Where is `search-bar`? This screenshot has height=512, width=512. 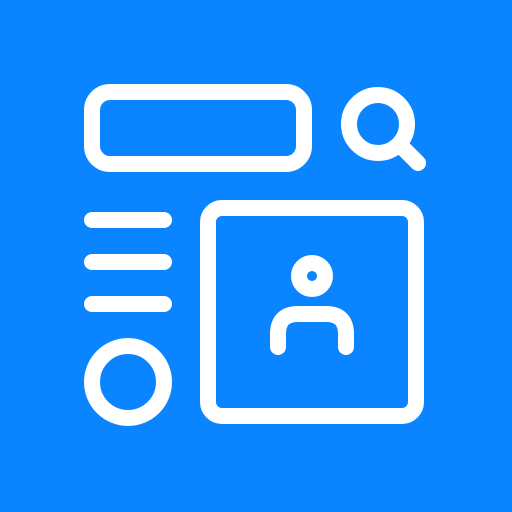
search-bar is located at coordinates (198, 128).